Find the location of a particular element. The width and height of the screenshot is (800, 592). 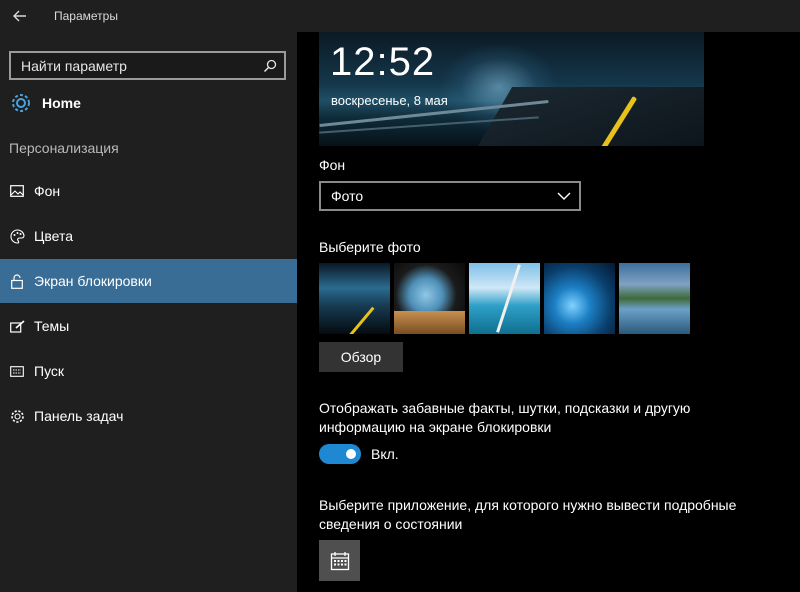

sidebar-item-lock-screen: Экран блокировки is located at coordinates (148, 281).